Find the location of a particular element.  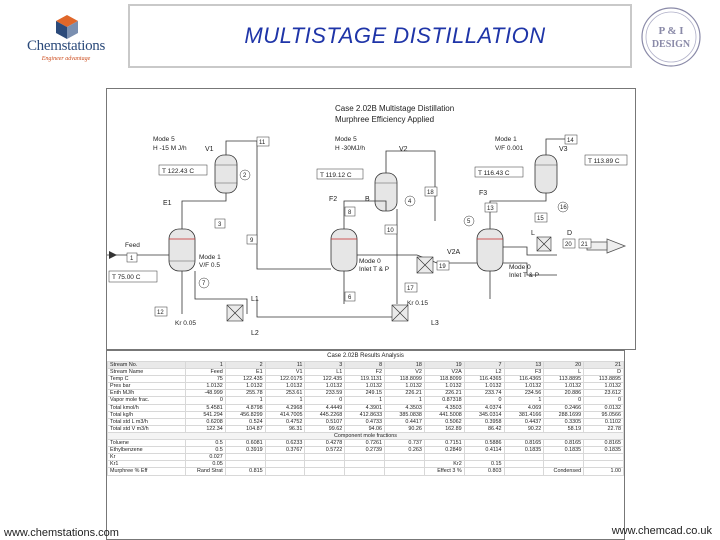

feed-arrow-icon is located at coordinates (113, 255).